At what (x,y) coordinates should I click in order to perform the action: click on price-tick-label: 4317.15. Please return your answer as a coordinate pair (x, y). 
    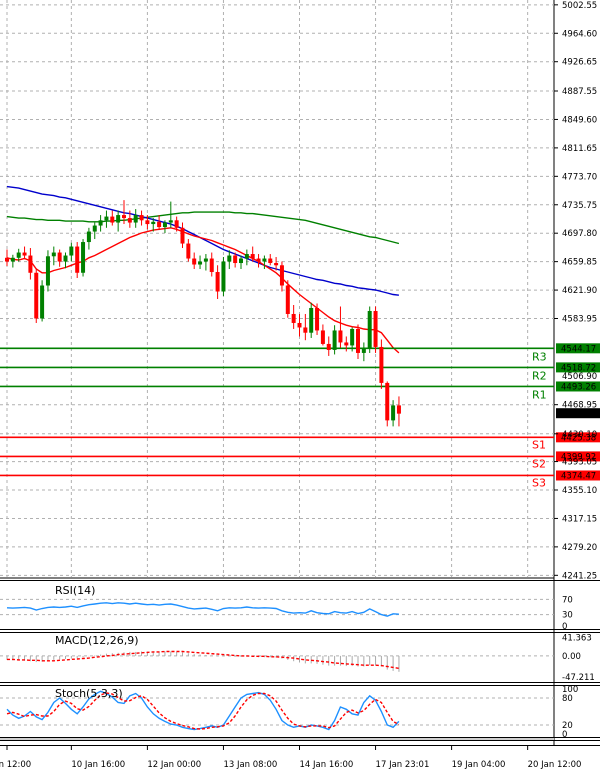
    Looking at the image, I should click on (579, 519).